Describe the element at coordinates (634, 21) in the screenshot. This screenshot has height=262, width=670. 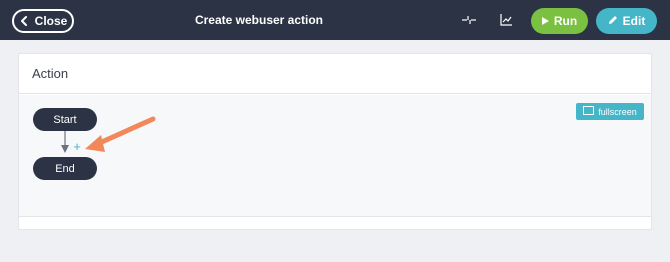
I see `edit-button-label: Edit` at that location.